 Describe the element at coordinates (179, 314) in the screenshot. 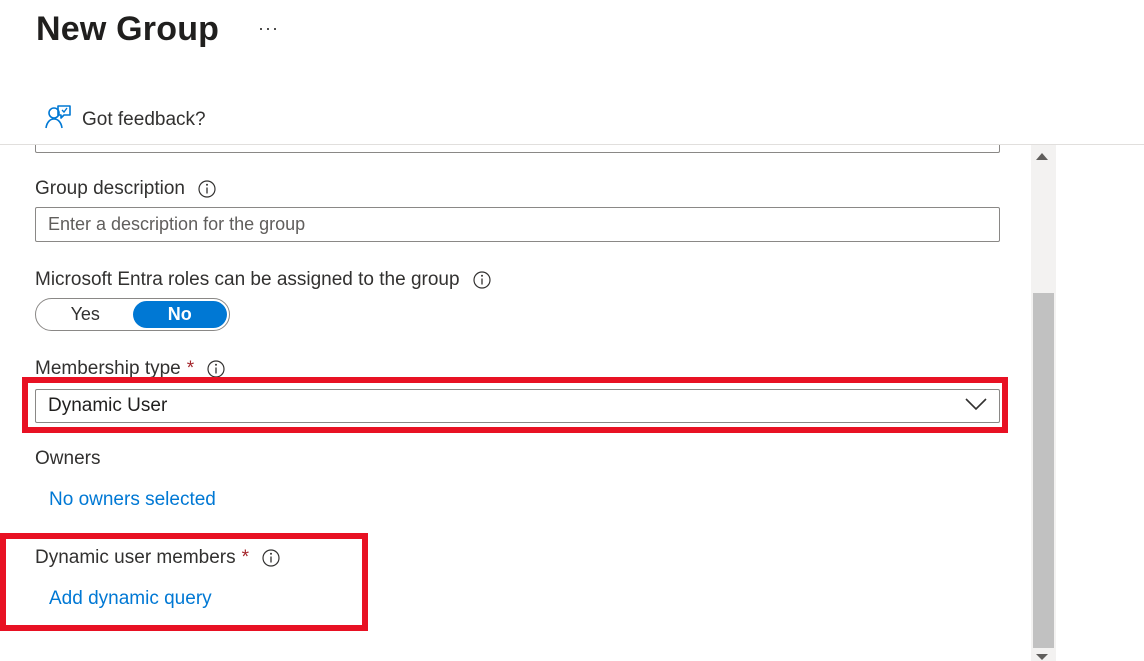

I see `toggle-option-no: No` at that location.